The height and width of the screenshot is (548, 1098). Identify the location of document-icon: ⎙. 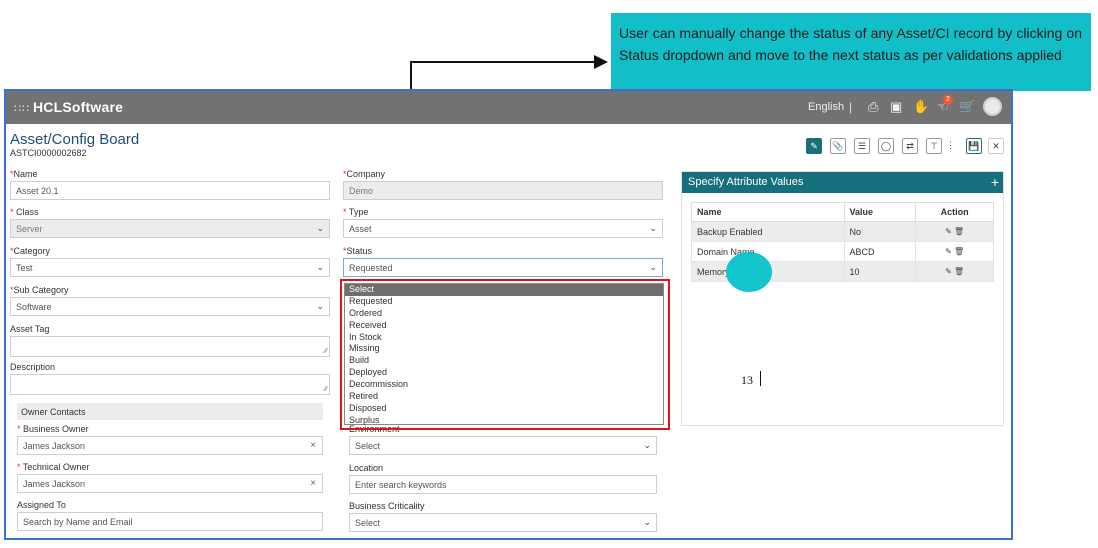
(873, 107).